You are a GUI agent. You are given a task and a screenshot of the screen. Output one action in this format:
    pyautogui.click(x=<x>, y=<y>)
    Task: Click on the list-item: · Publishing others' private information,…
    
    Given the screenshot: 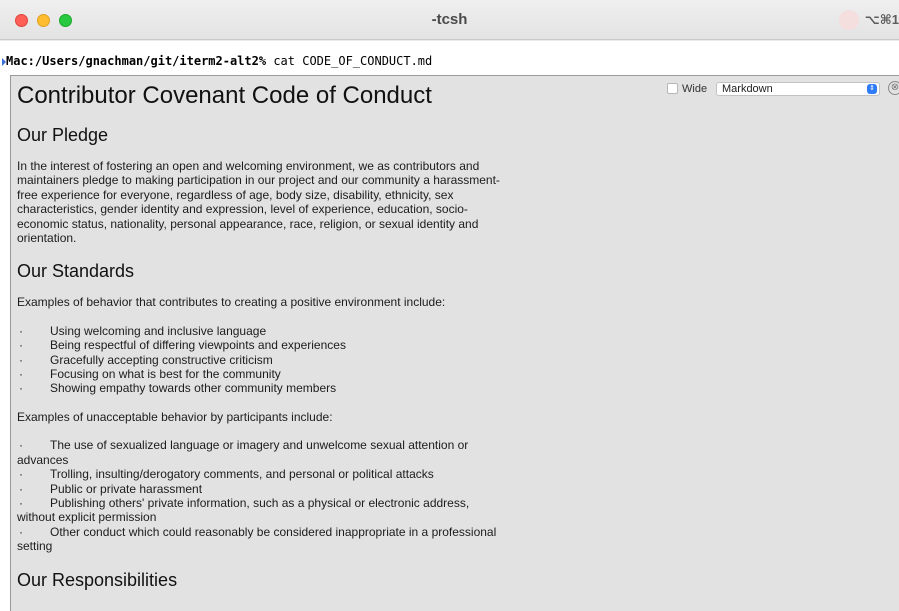 What is the action you would take?
    pyautogui.click(x=243, y=510)
    